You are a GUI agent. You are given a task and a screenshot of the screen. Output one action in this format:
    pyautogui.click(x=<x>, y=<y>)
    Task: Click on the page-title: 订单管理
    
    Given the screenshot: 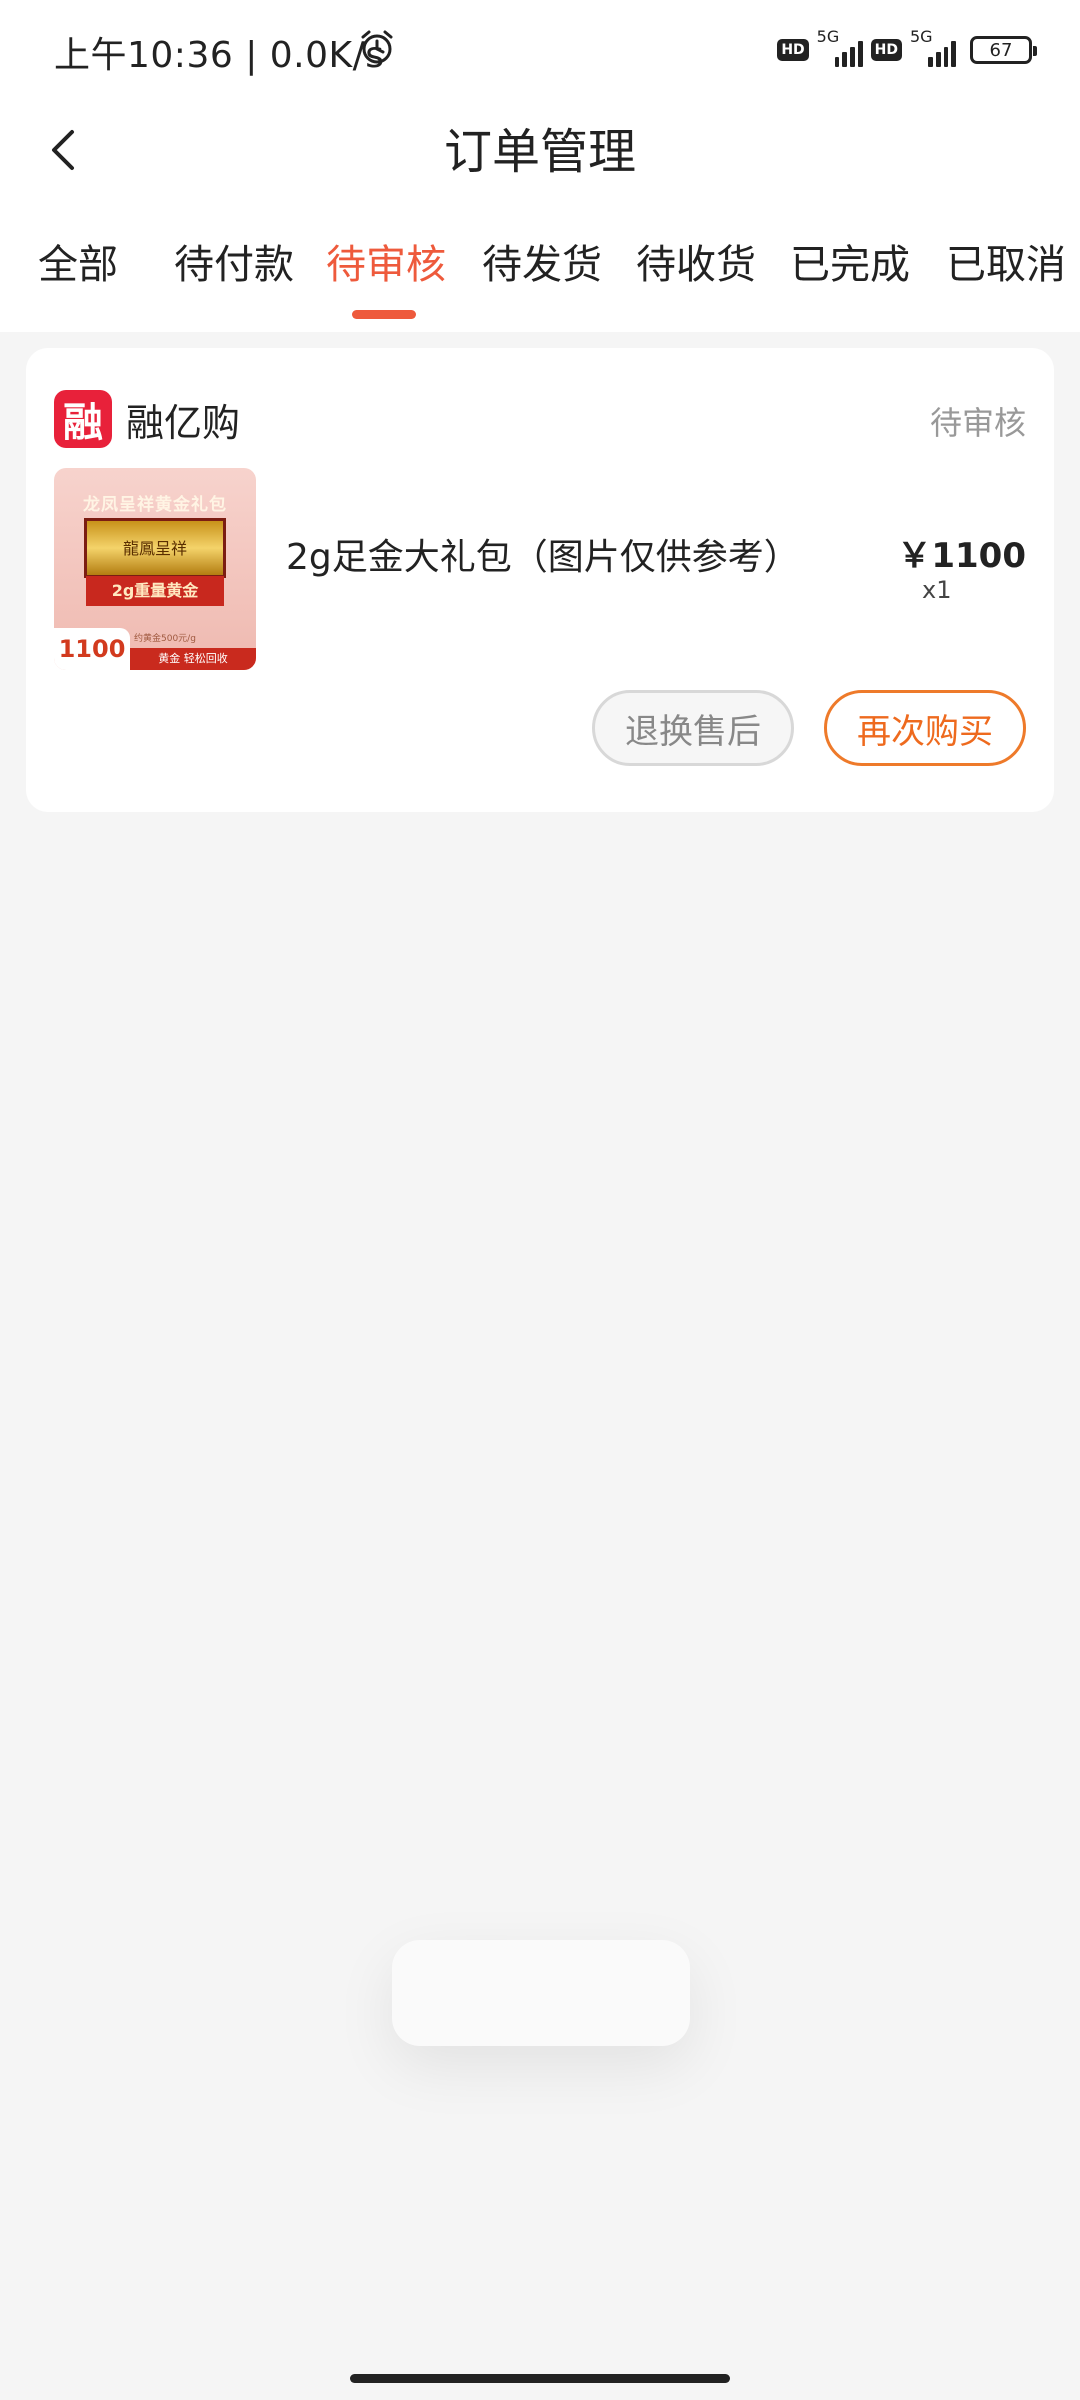 What is the action you would take?
    pyautogui.click(x=539, y=152)
    